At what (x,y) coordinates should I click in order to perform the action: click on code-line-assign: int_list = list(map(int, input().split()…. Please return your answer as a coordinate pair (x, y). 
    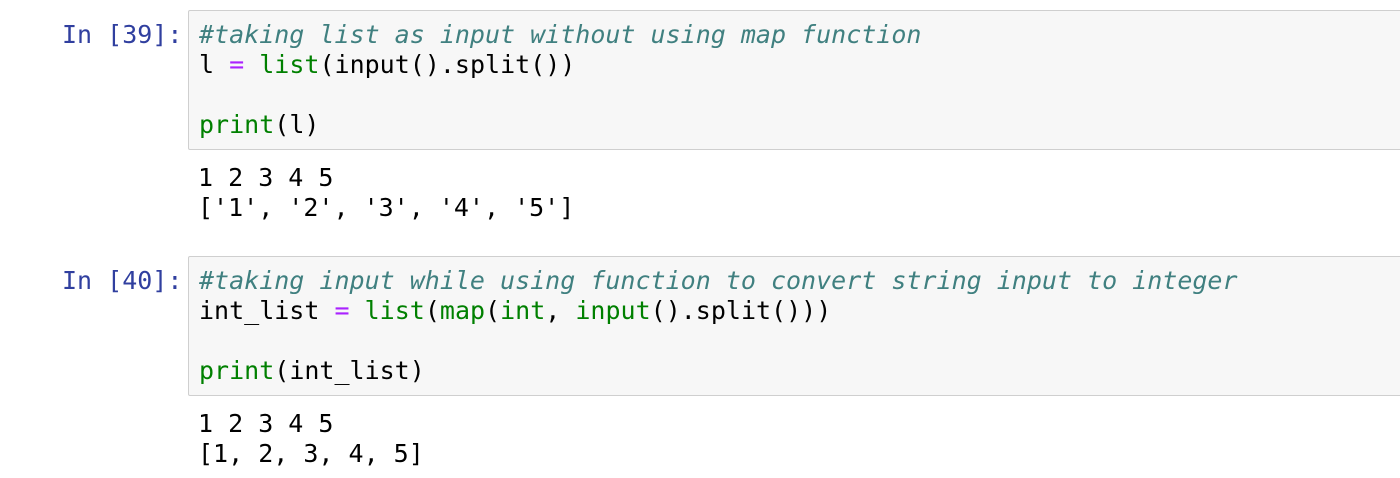
    Looking at the image, I should click on (515, 311).